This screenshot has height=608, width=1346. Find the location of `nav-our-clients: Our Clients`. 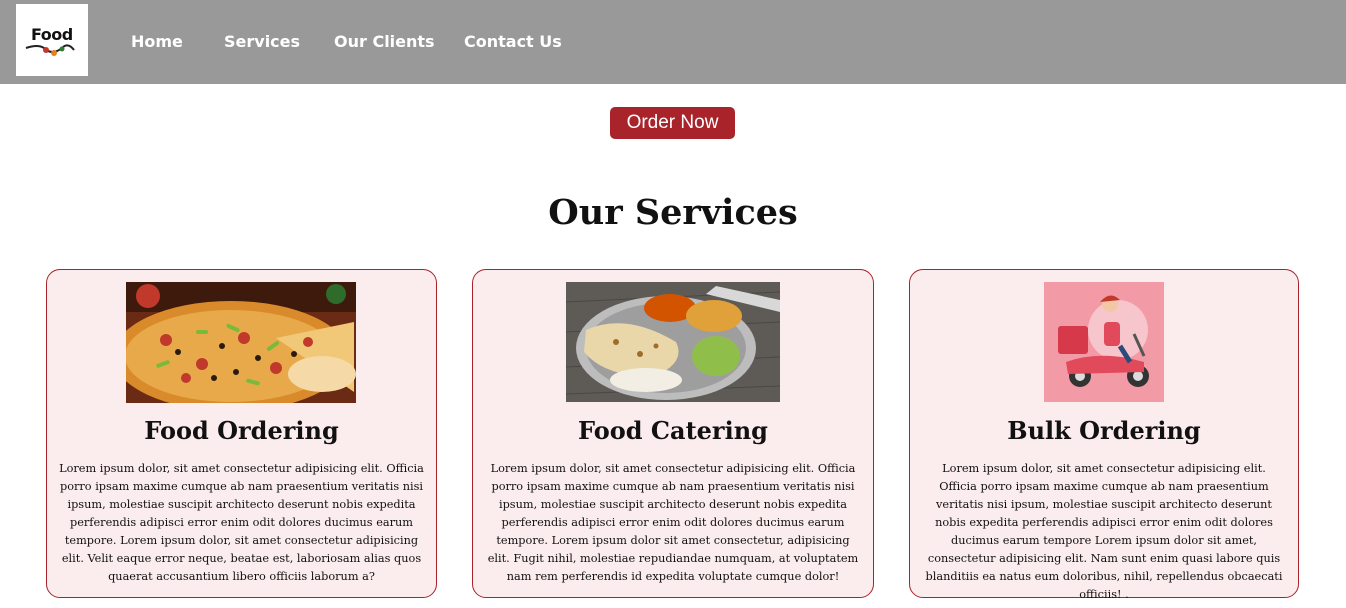

nav-our-clients: Our Clients is located at coordinates (384, 41).